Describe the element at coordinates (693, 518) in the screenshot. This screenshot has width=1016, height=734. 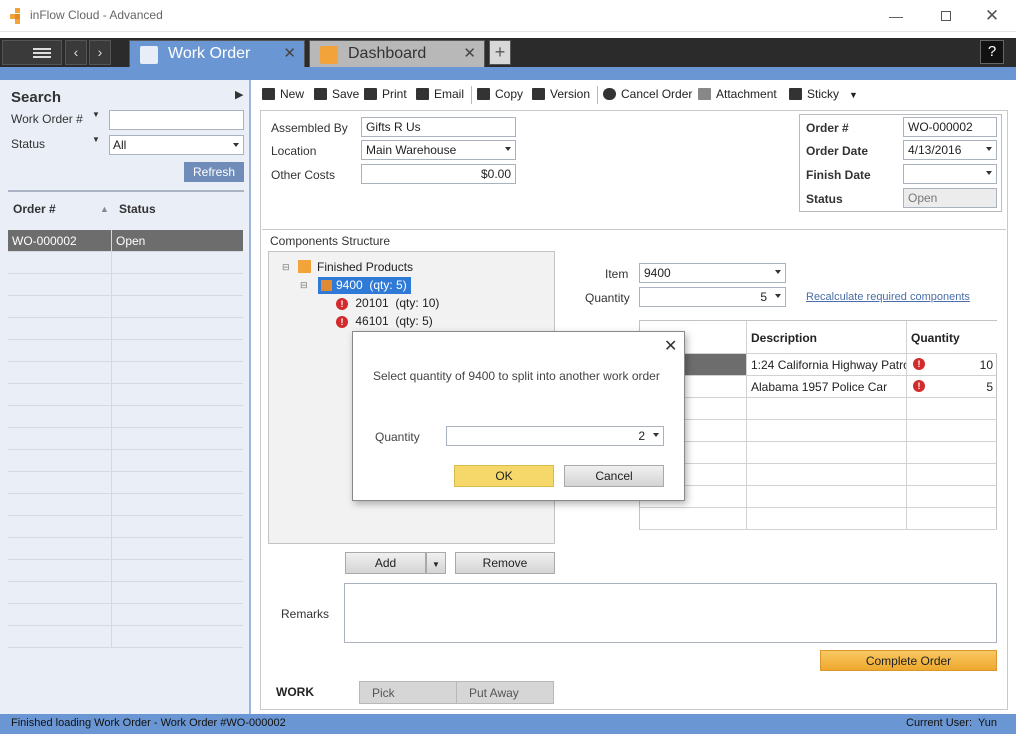
I see `item-cell` at that location.